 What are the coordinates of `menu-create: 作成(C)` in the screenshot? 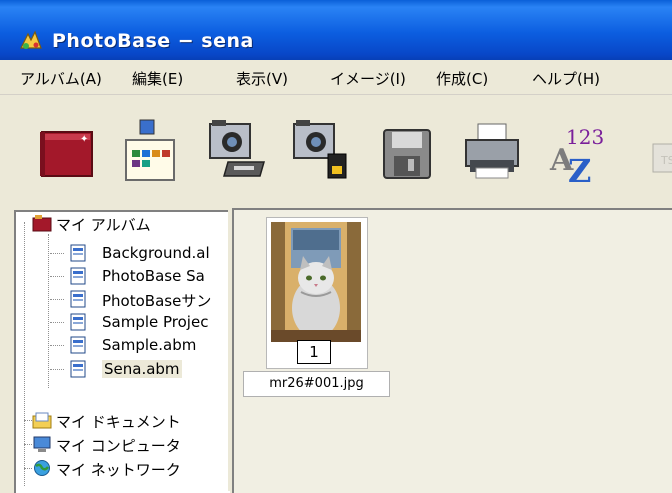 It's located at (462, 78).